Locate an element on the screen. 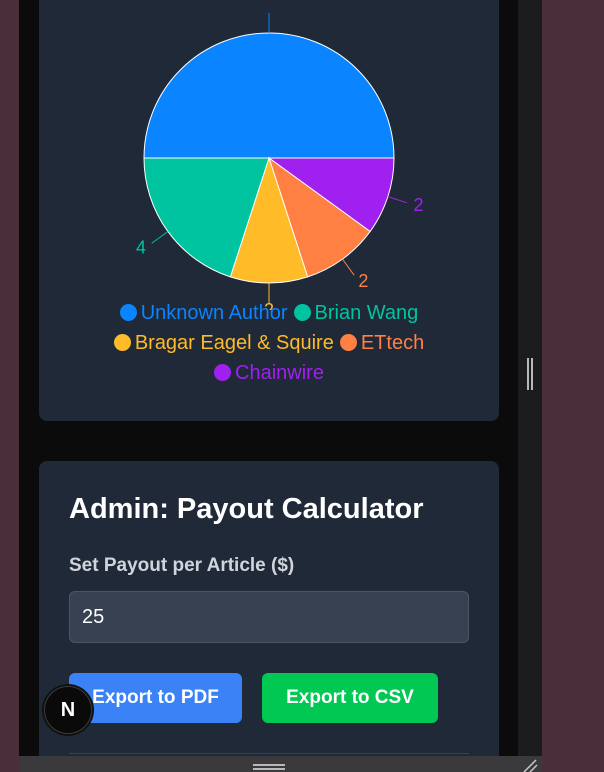 The image size is (604, 772). vertical-resize-handle-icon is located at coordinates (530, 374).